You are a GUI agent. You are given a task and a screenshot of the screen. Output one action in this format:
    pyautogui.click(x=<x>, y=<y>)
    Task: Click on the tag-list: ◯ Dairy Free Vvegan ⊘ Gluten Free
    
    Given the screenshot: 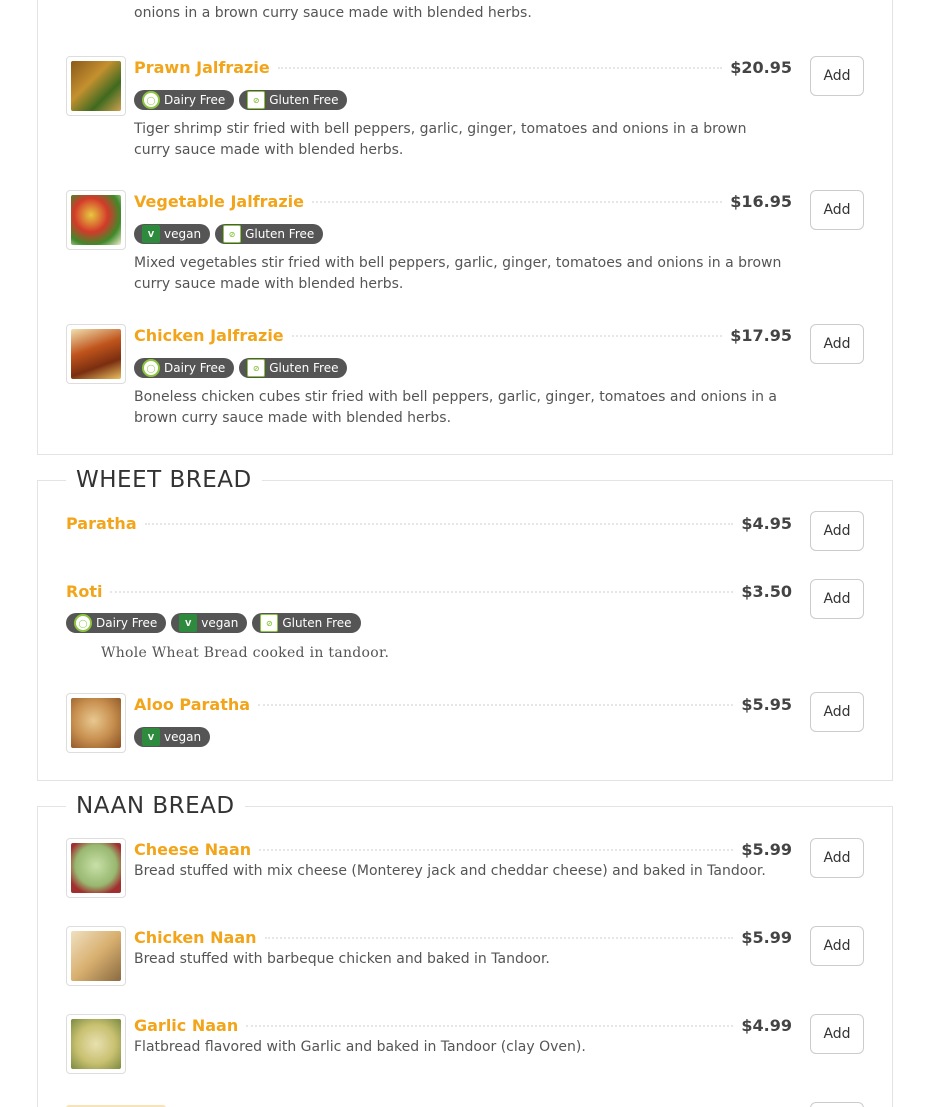 What is the action you would take?
    pyautogui.click(x=213, y=623)
    